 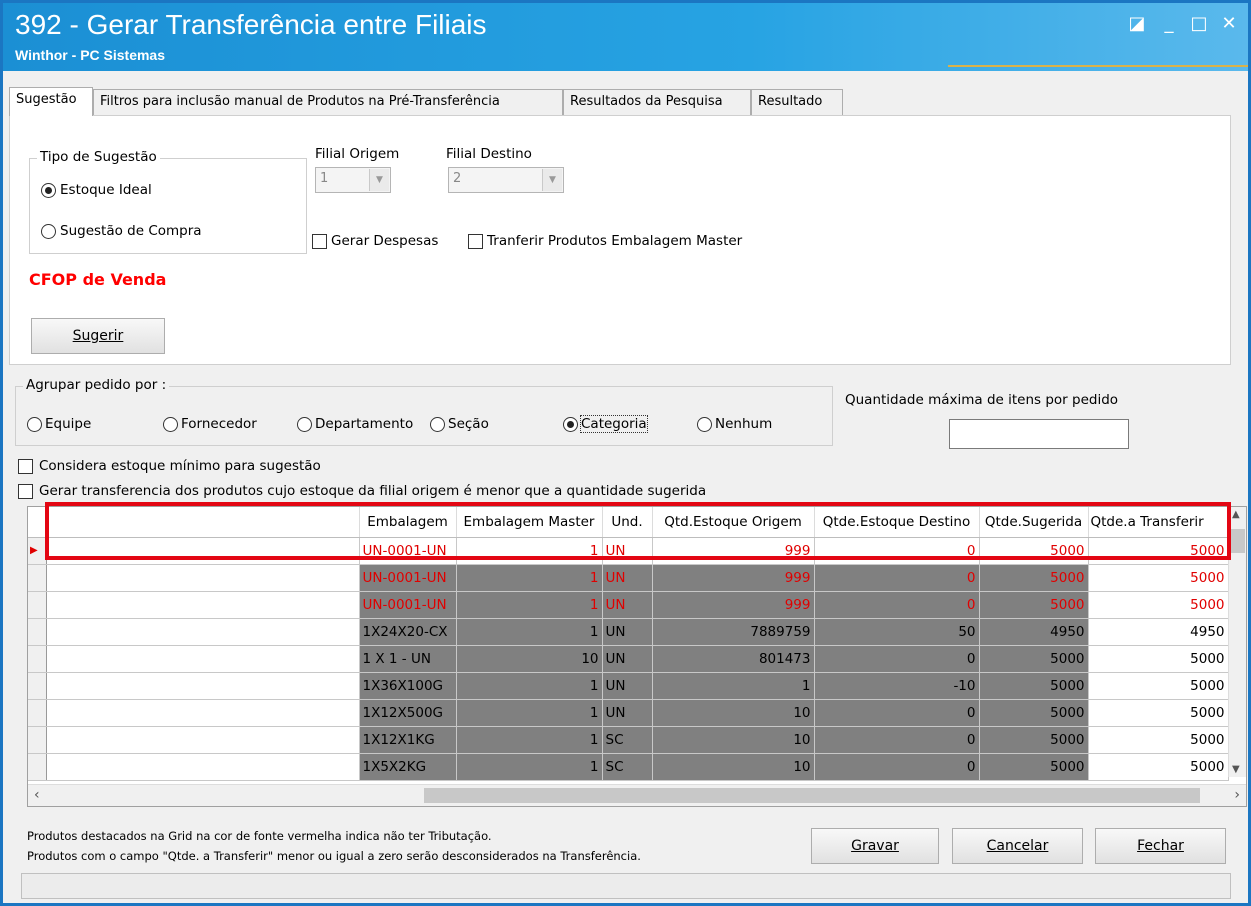 What do you see at coordinates (1199, 24) in the screenshot?
I see `maximize-icon: □` at bounding box center [1199, 24].